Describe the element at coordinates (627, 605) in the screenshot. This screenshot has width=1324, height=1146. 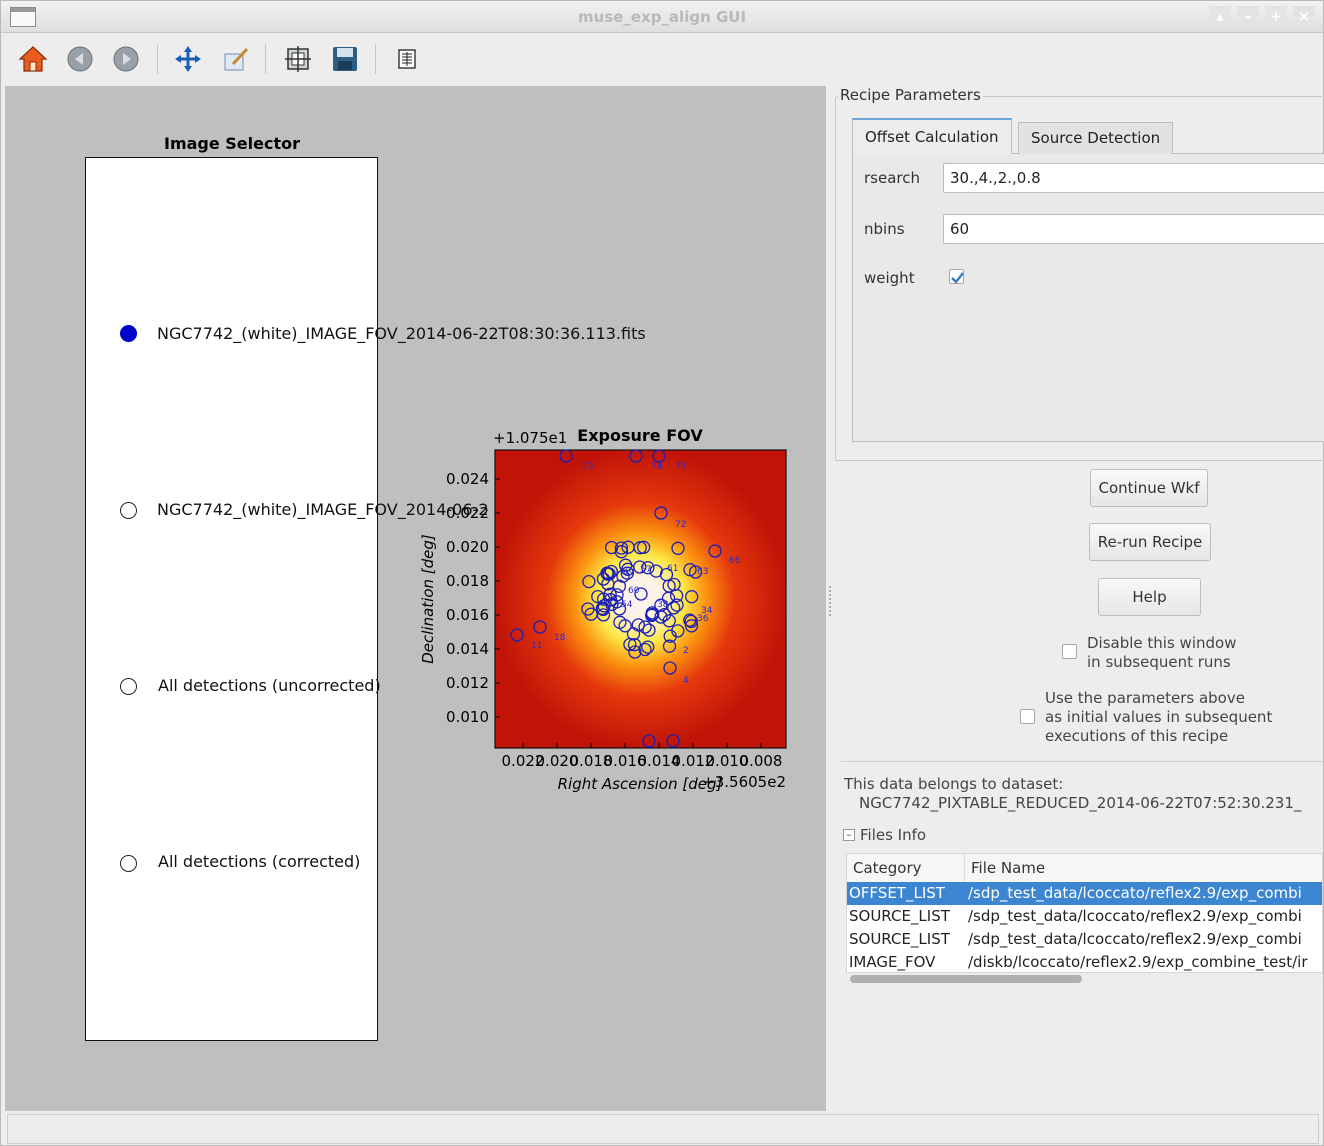
I see `source-label: 54` at that location.